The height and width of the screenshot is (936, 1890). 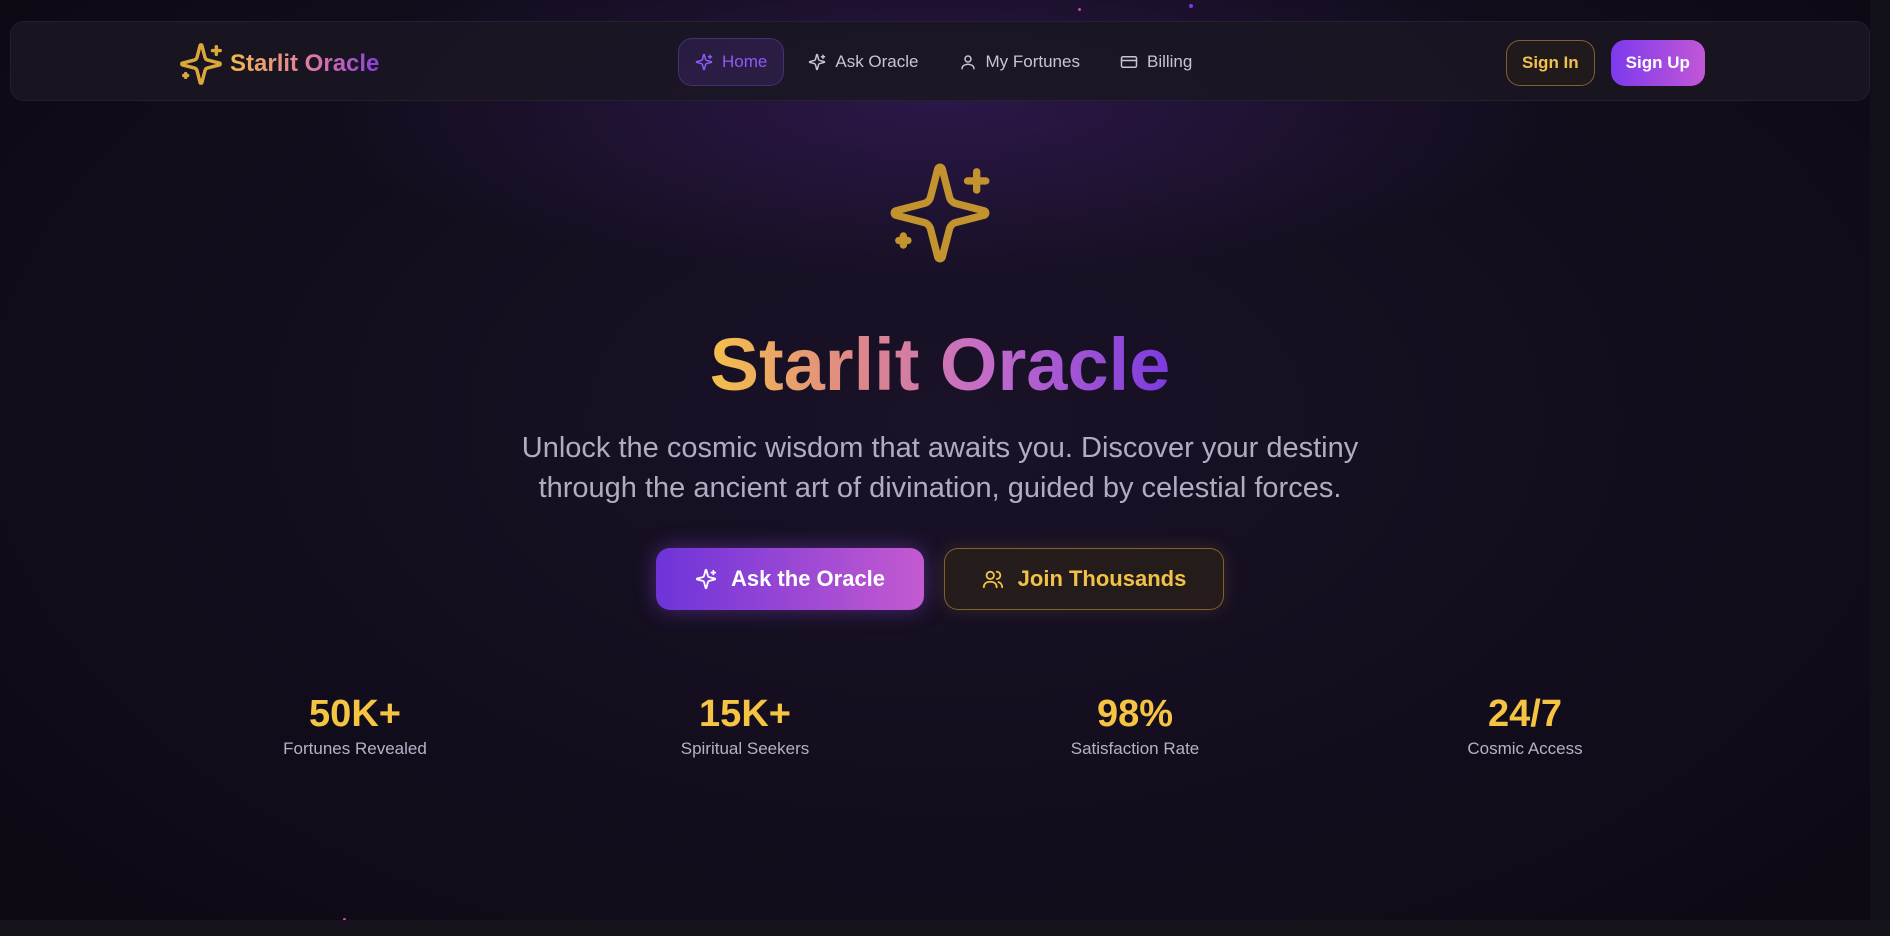 I want to click on nav-label: Ask Oracle, so click(x=877, y=61).